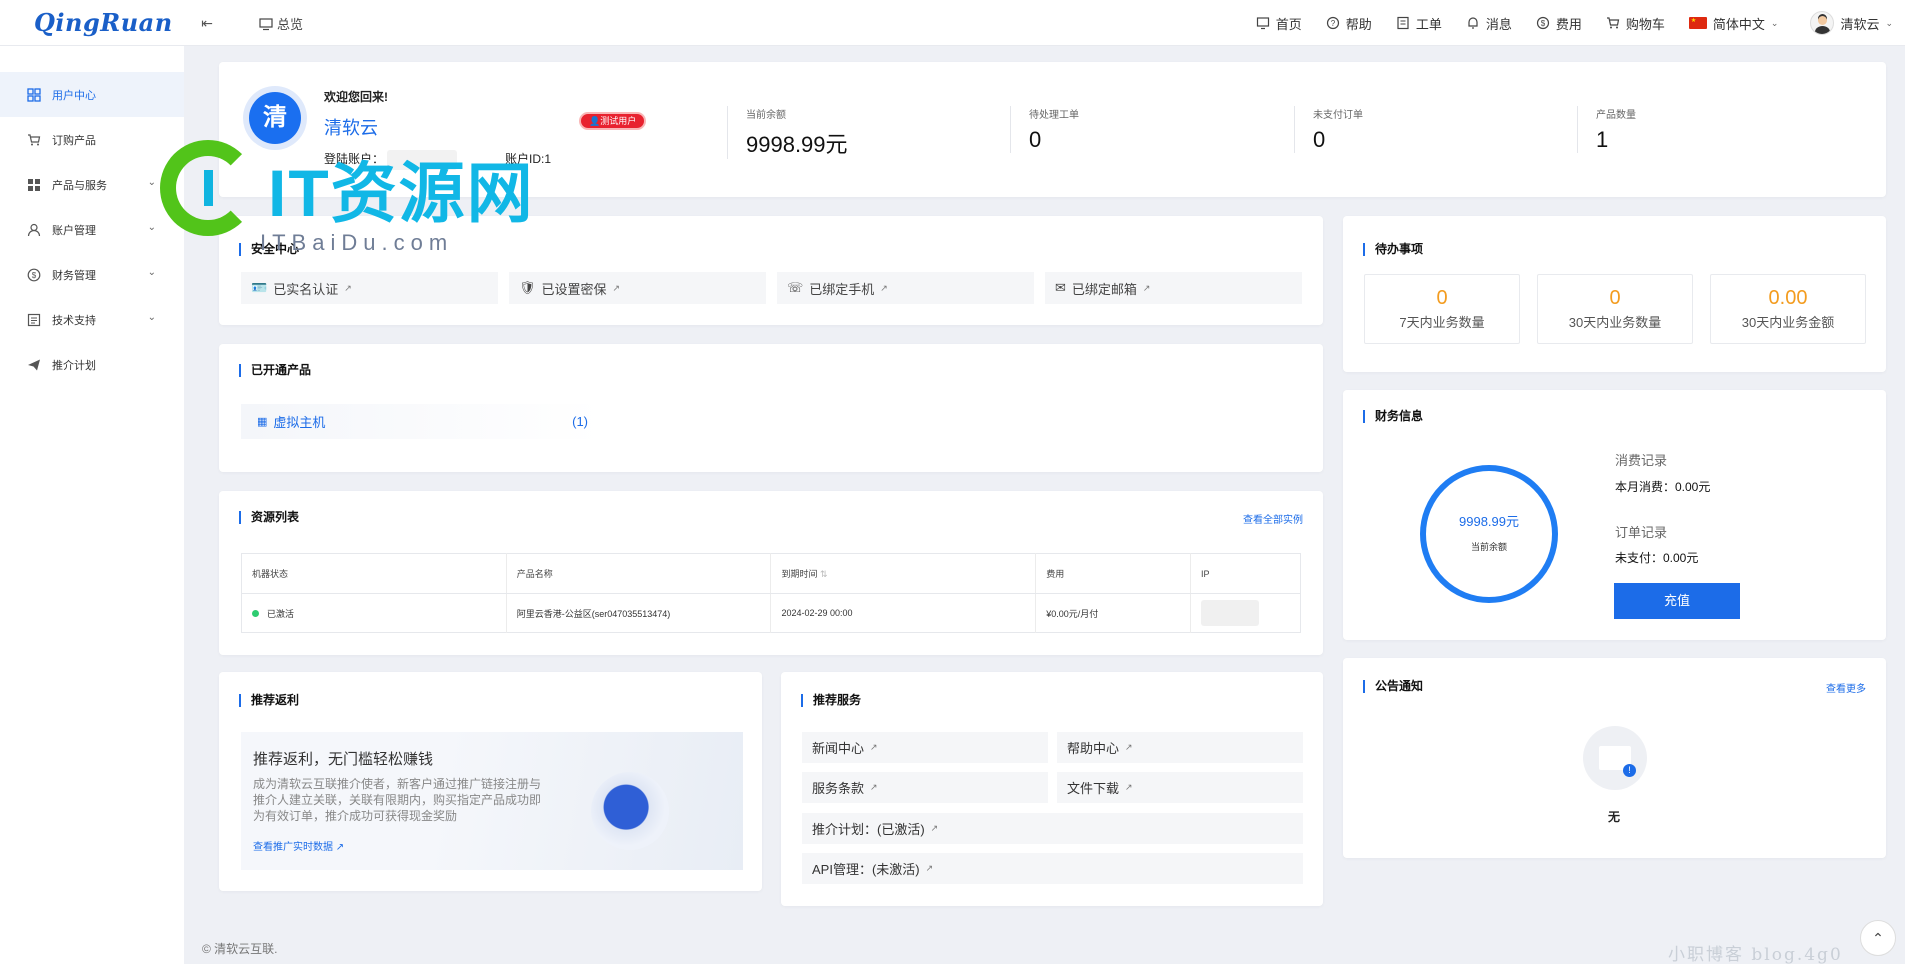 This screenshot has height=964, width=1905. What do you see at coordinates (1349, 23) in the screenshot?
I see `nav-help: ? 帮助` at bounding box center [1349, 23].